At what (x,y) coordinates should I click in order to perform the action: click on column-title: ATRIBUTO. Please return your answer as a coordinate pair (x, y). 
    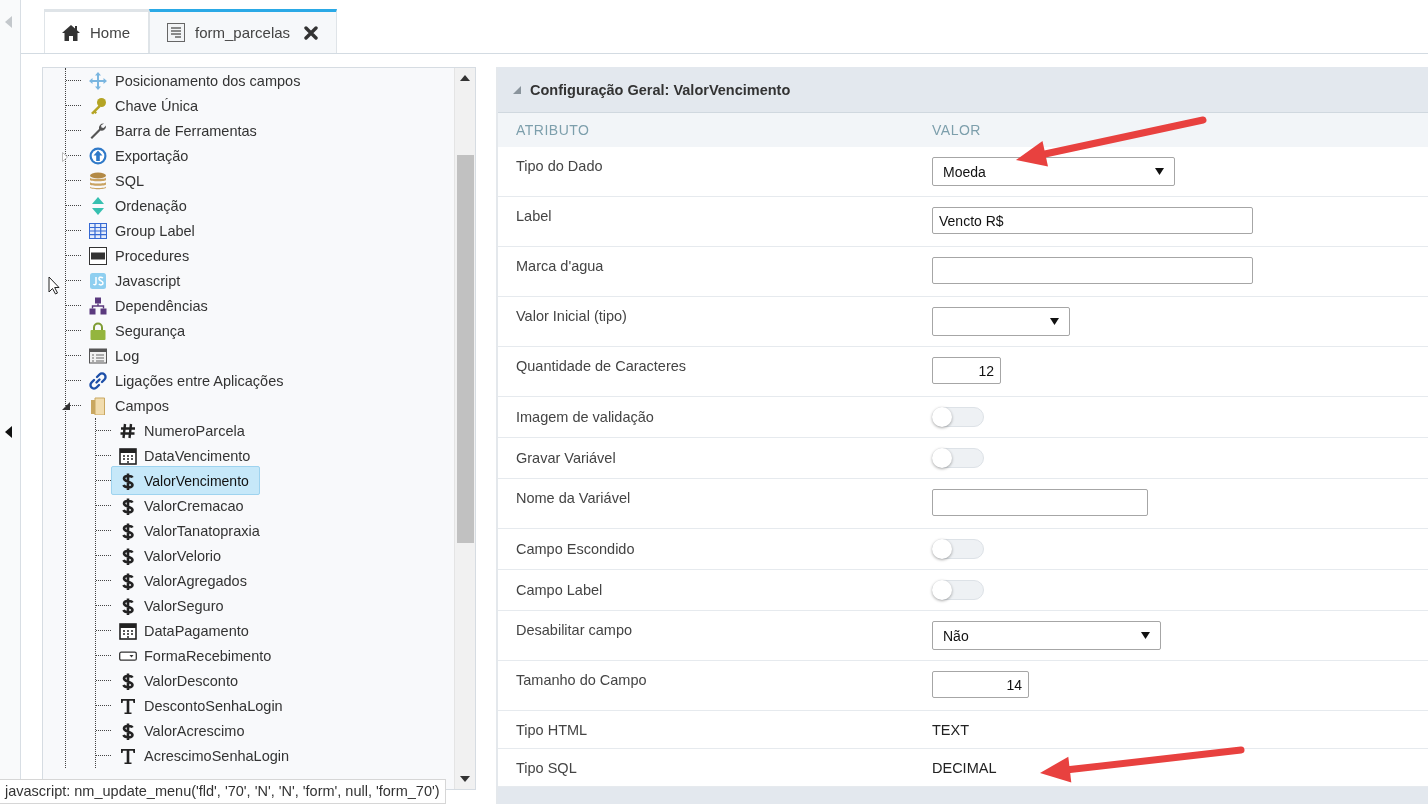
    Looking at the image, I should click on (553, 130).